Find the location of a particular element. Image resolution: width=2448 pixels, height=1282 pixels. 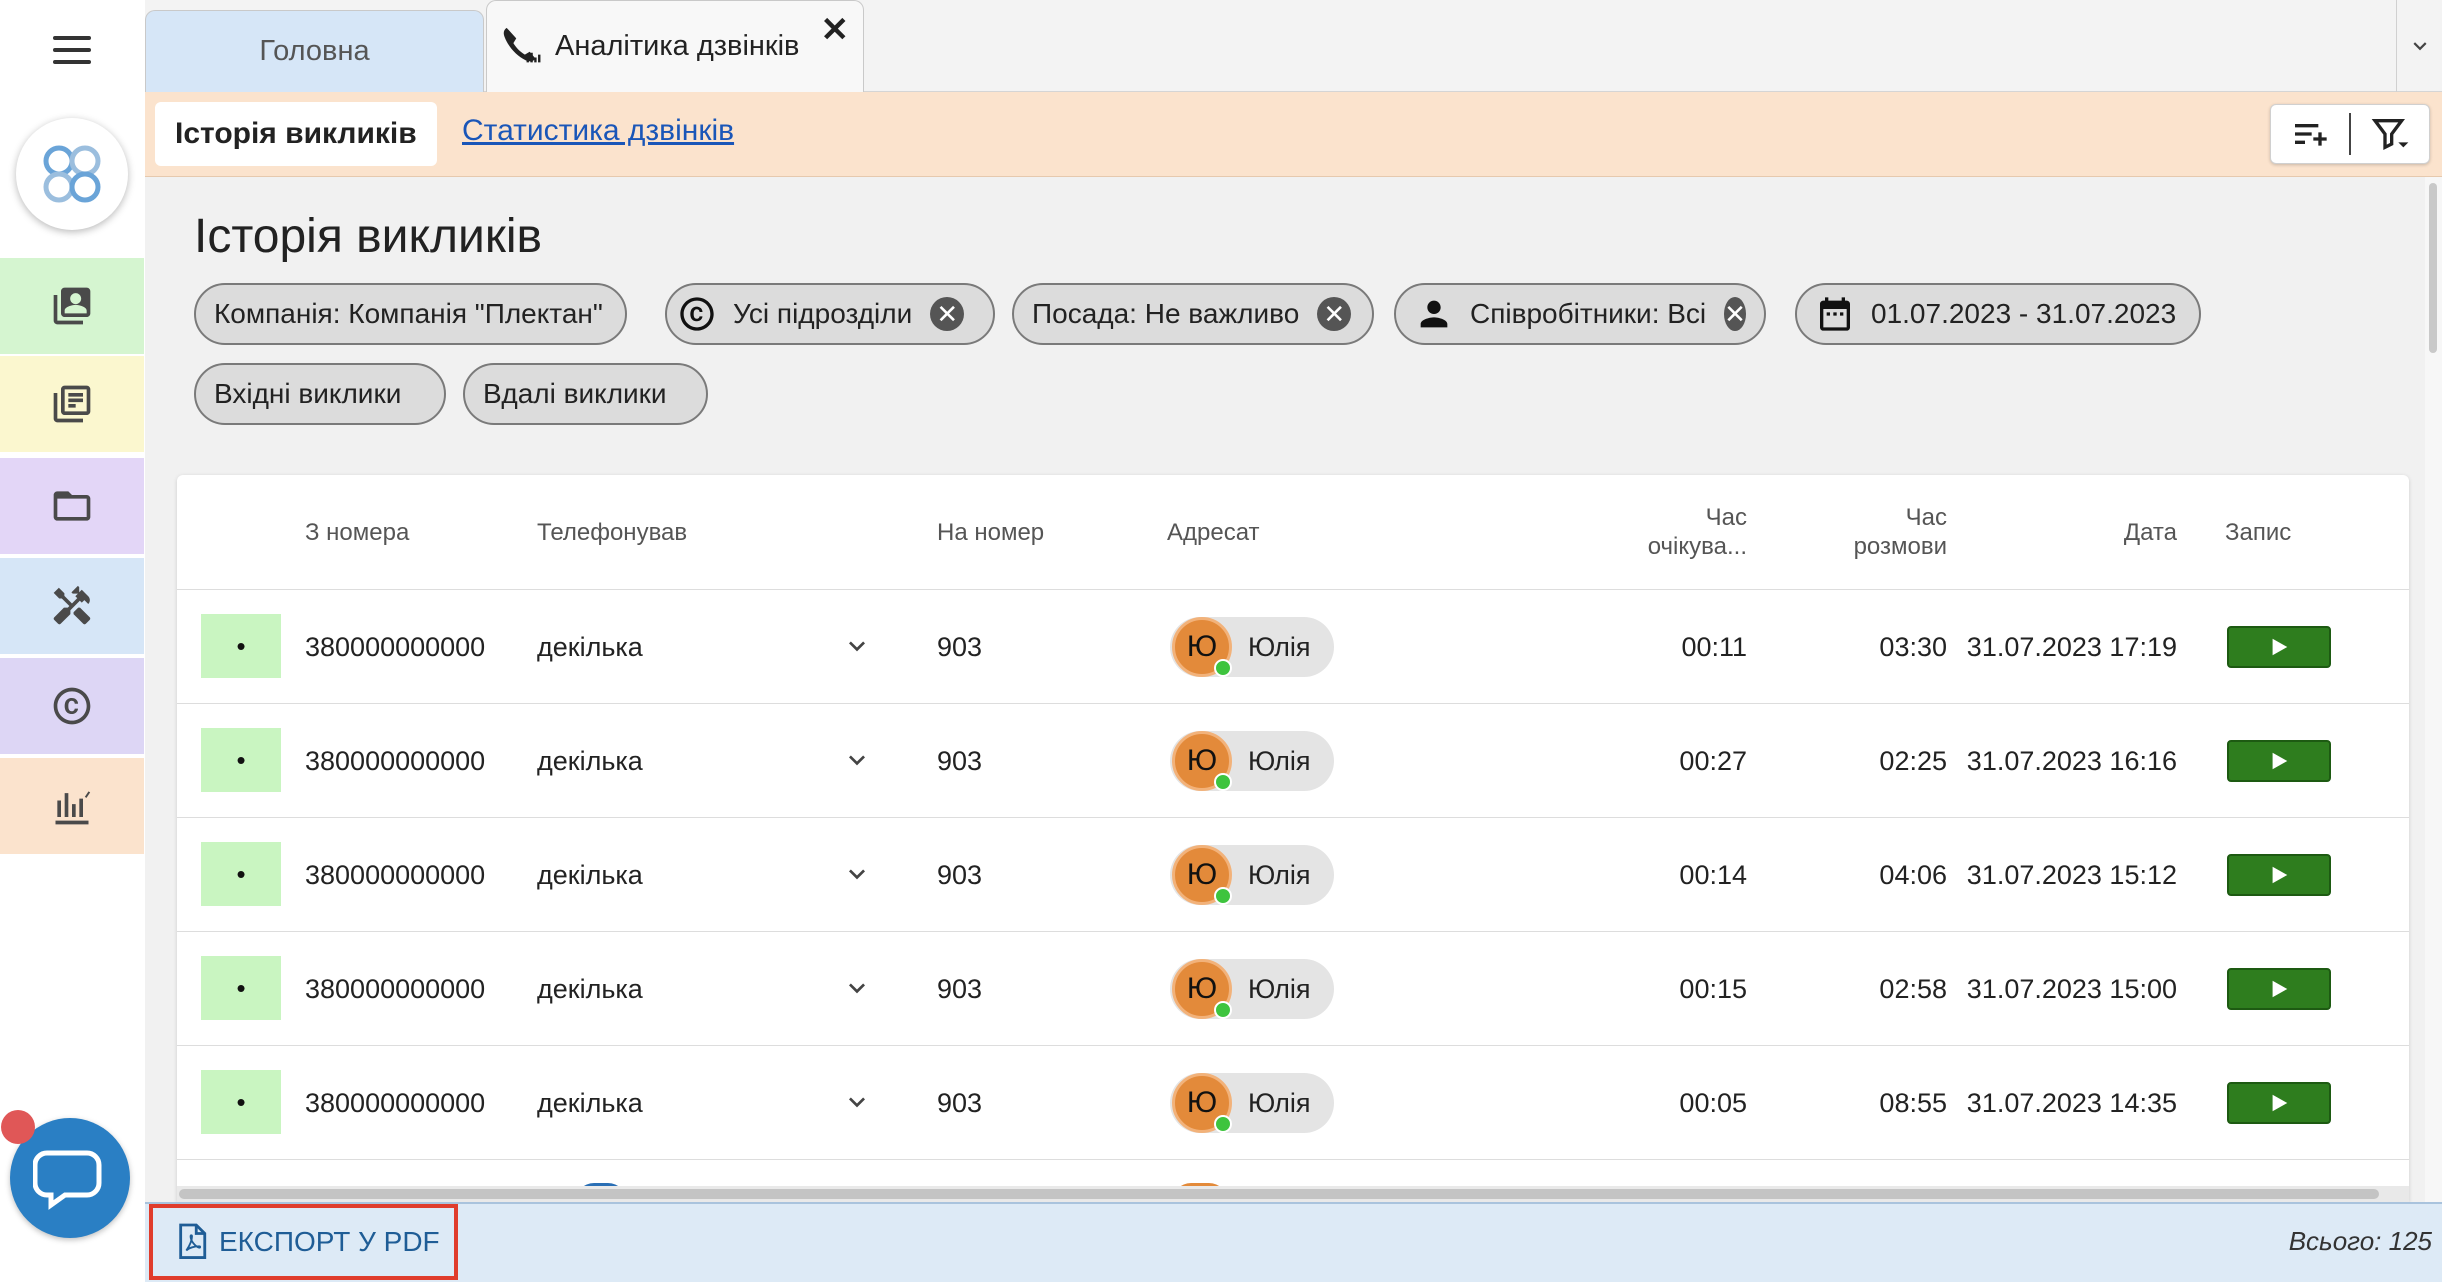

chip-position-clear-icon: ✕ is located at coordinates (1334, 314).